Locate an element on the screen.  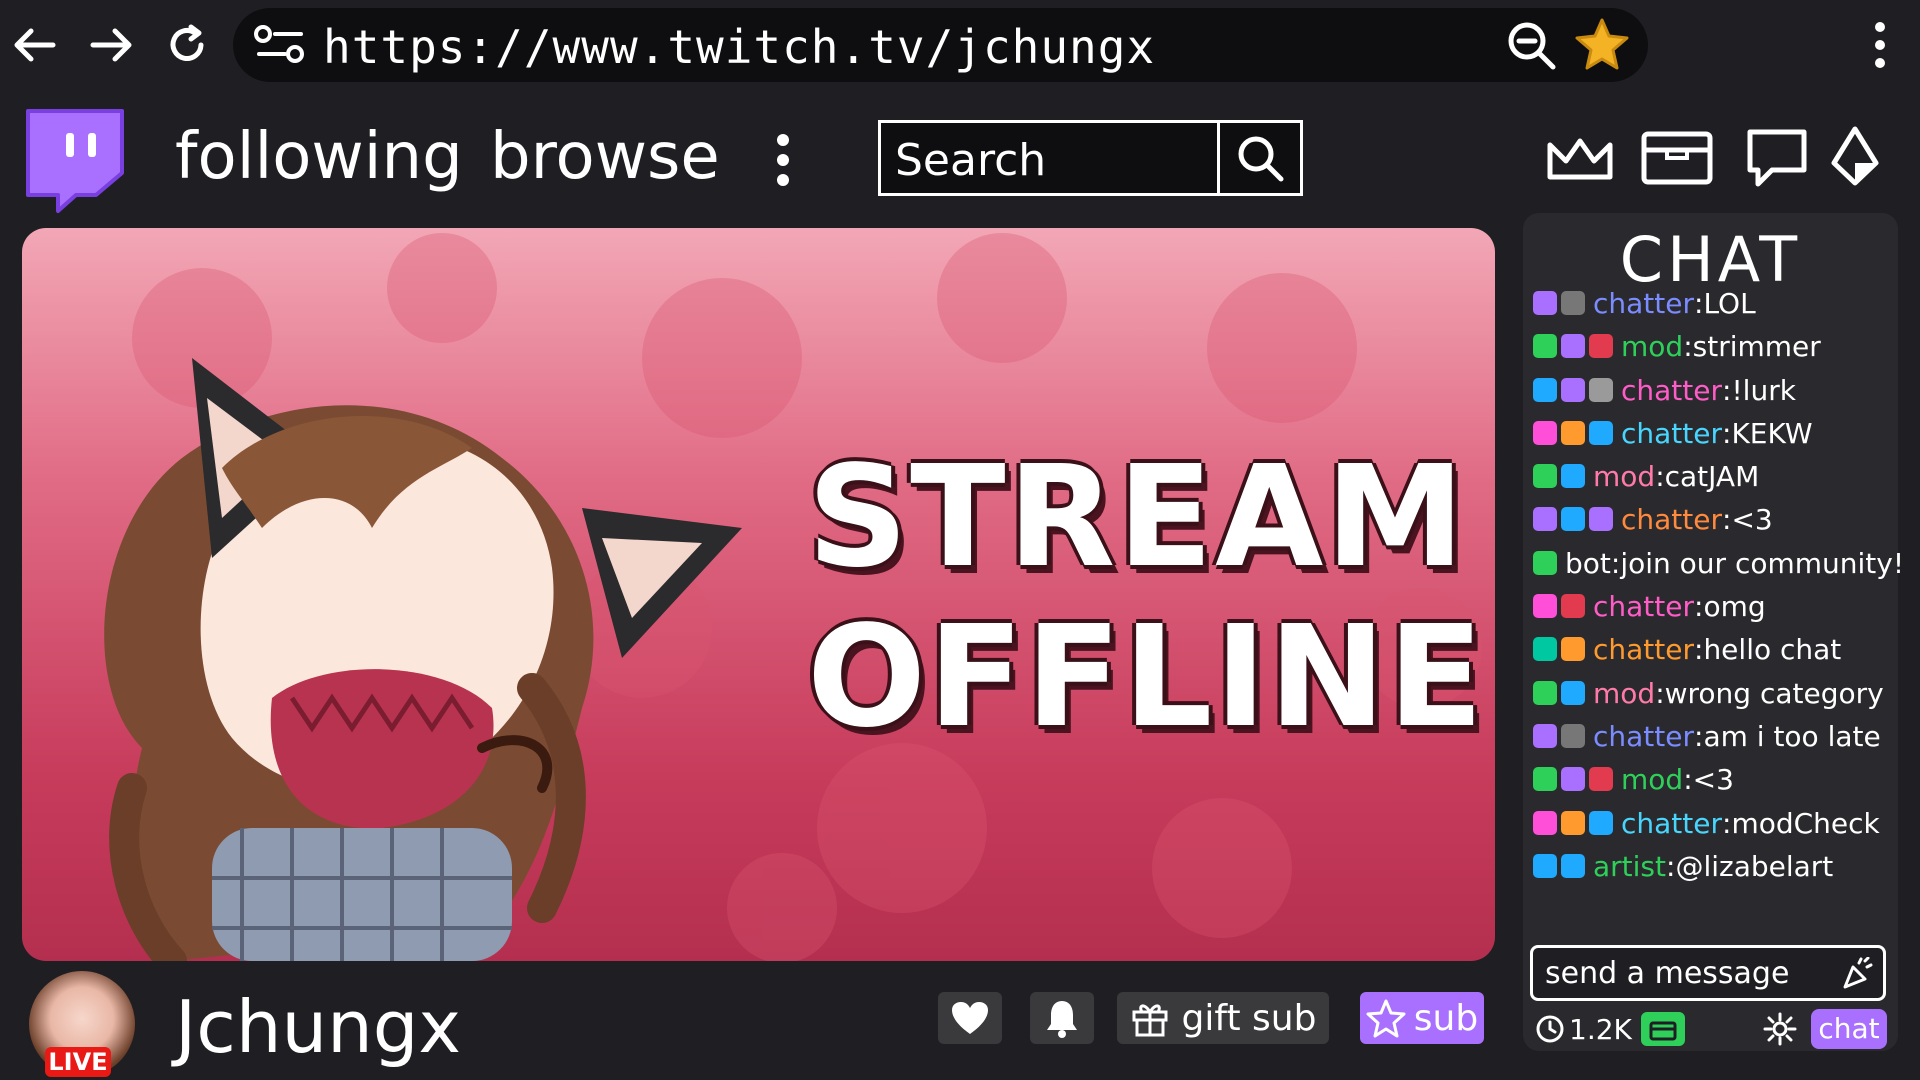
search-icon is located at coordinates (1261, 159).